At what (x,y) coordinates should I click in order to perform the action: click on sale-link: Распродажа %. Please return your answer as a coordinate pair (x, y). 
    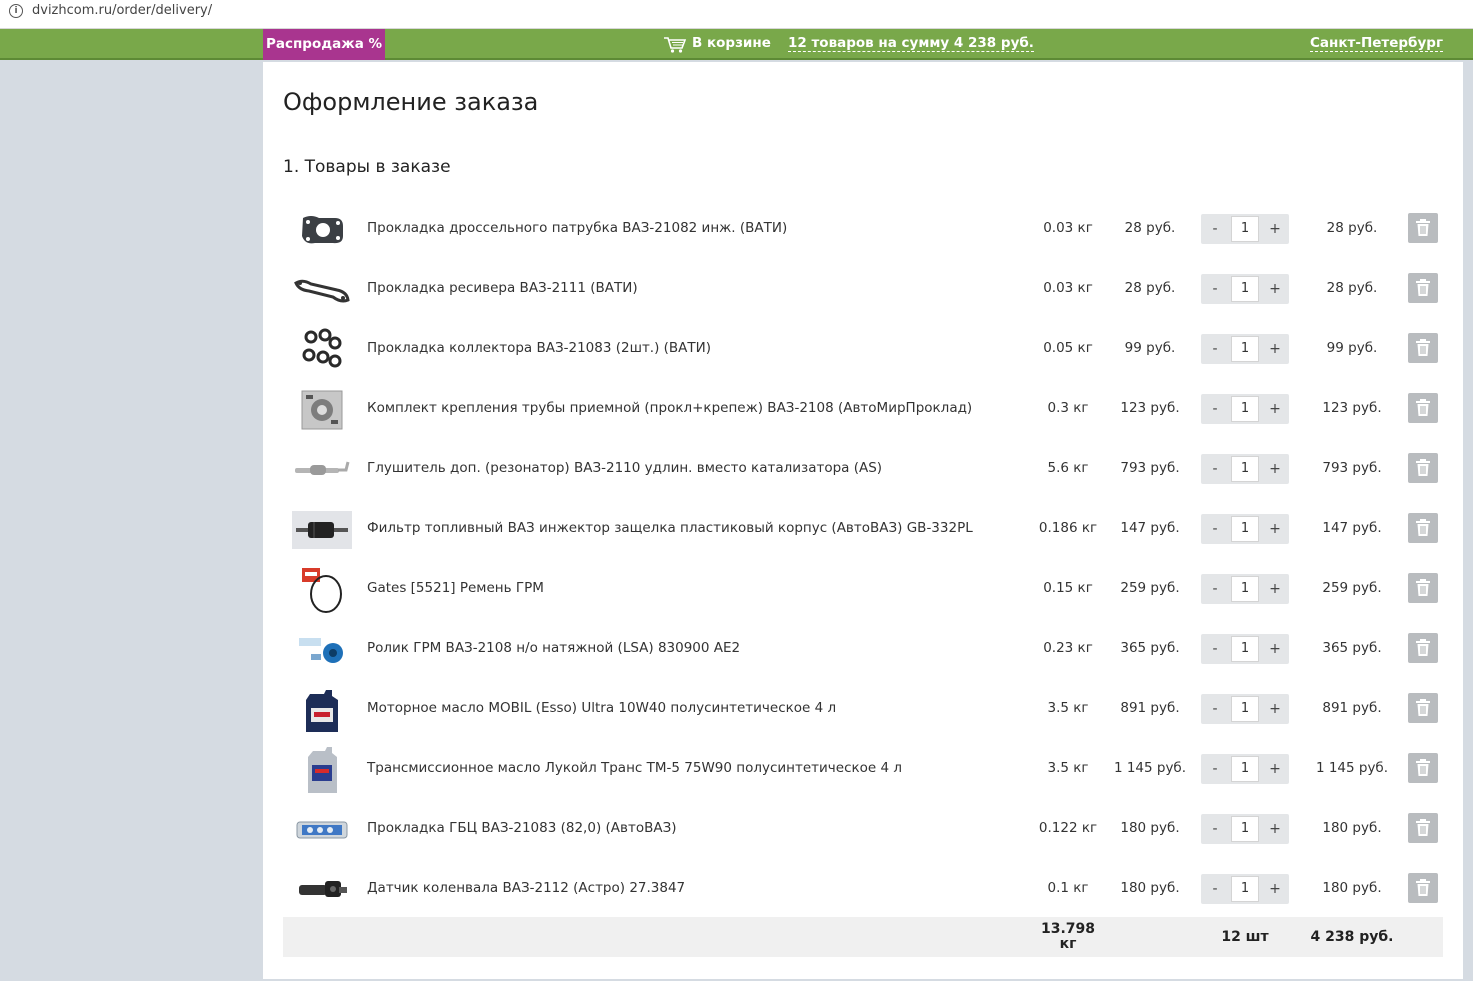
    Looking at the image, I should click on (324, 44).